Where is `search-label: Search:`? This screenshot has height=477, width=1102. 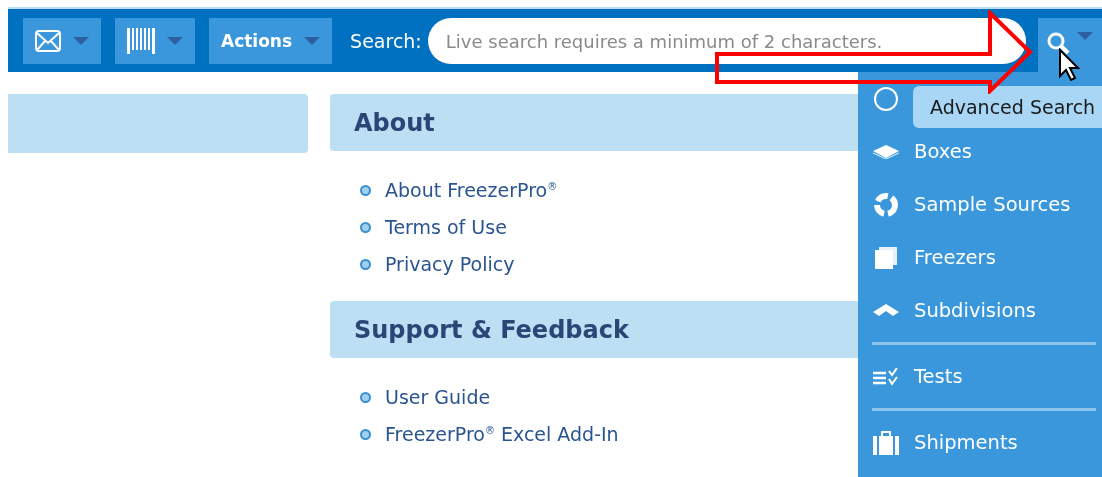 search-label: Search: is located at coordinates (386, 41).